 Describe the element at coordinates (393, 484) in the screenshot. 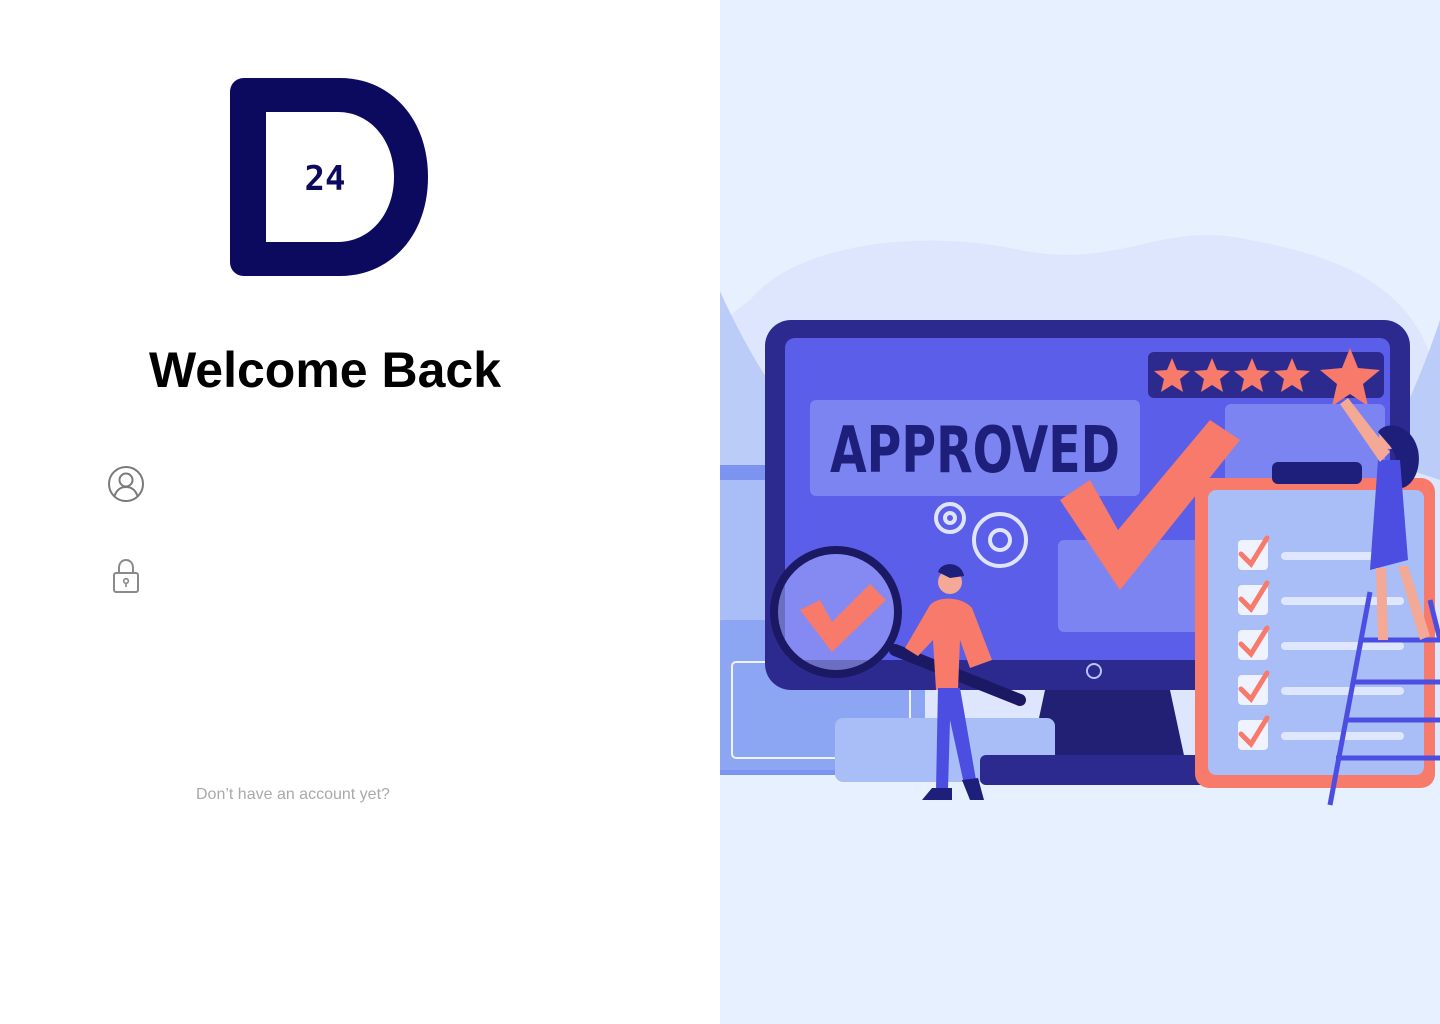

I see `username-input` at that location.